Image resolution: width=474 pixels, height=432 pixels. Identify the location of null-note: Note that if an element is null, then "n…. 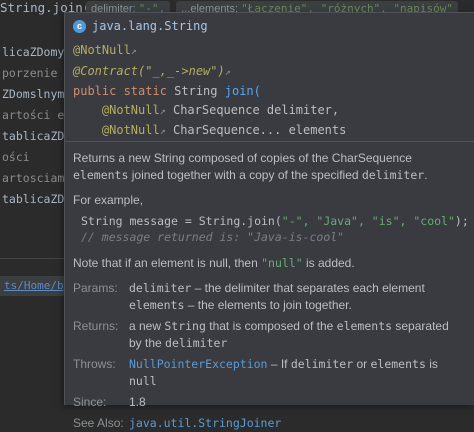
(214, 263).